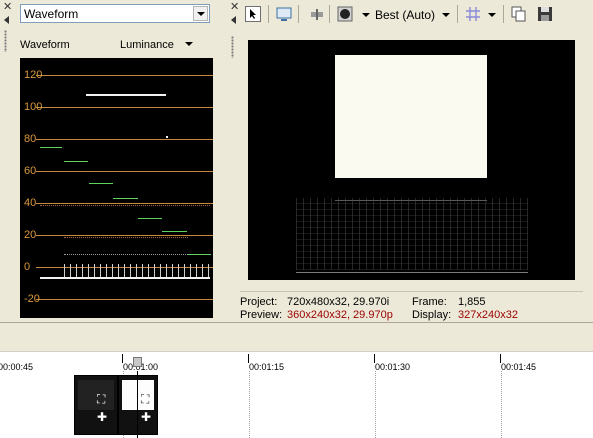 This screenshot has width=593, height=438. Describe the element at coordinates (345, 14) in the screenshot. I see `overlay-icon` at that location.